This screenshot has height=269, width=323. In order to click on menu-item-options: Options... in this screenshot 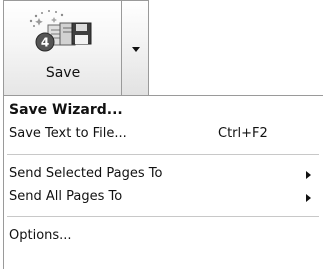, I will do `click(163, 237)`.